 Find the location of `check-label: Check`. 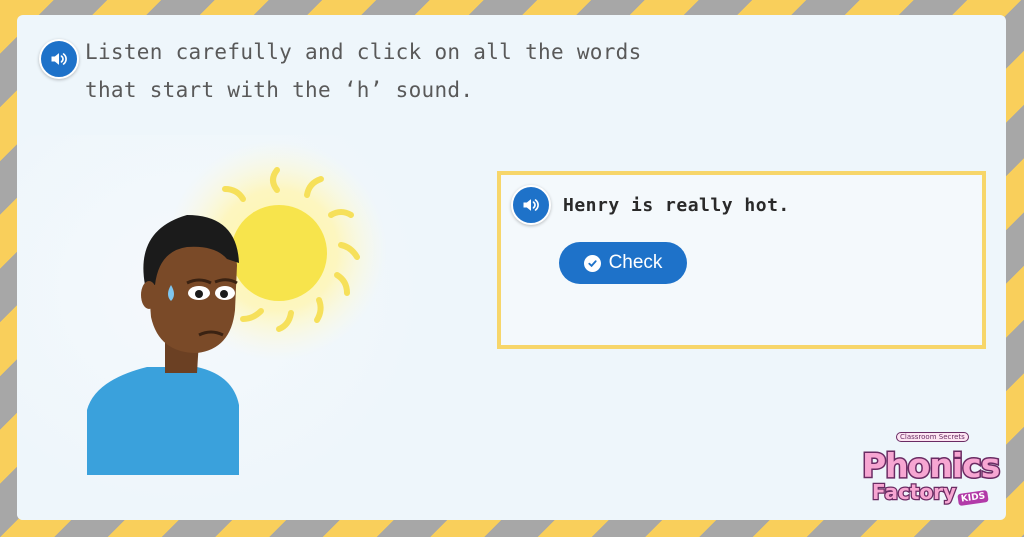

check-label: Check is located at coordinates (635, 262).